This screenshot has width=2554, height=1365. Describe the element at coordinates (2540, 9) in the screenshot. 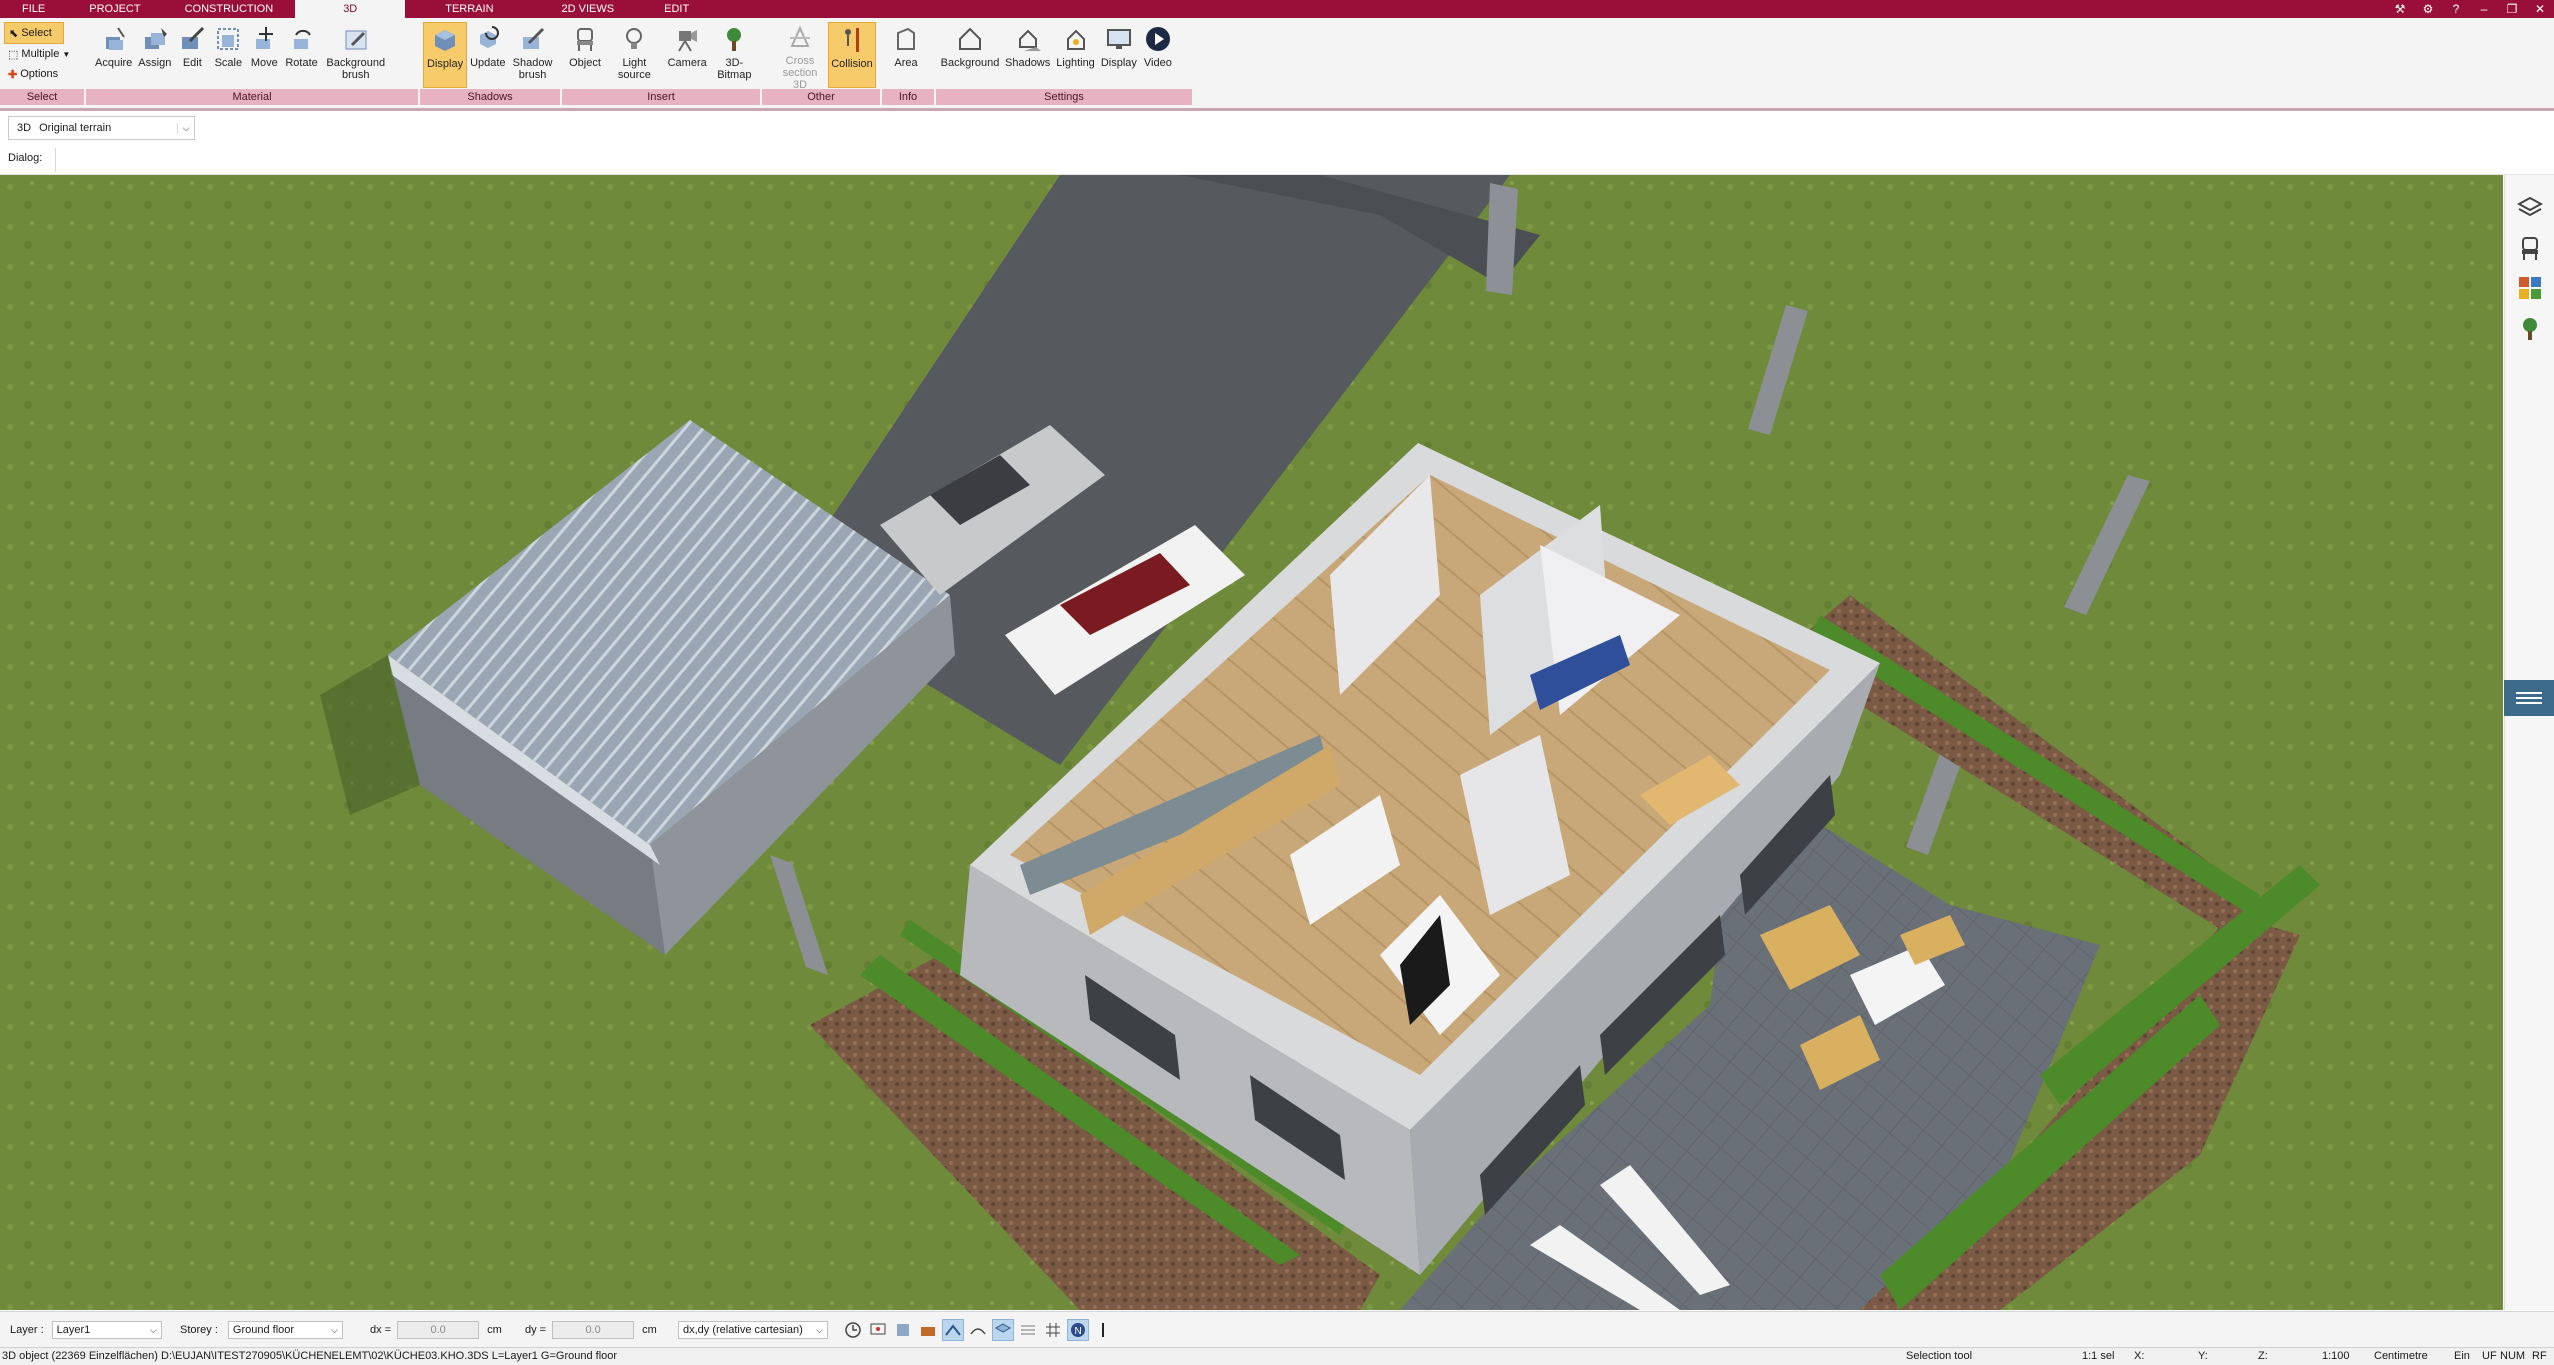

I see `close-icon: ✕` at that location.